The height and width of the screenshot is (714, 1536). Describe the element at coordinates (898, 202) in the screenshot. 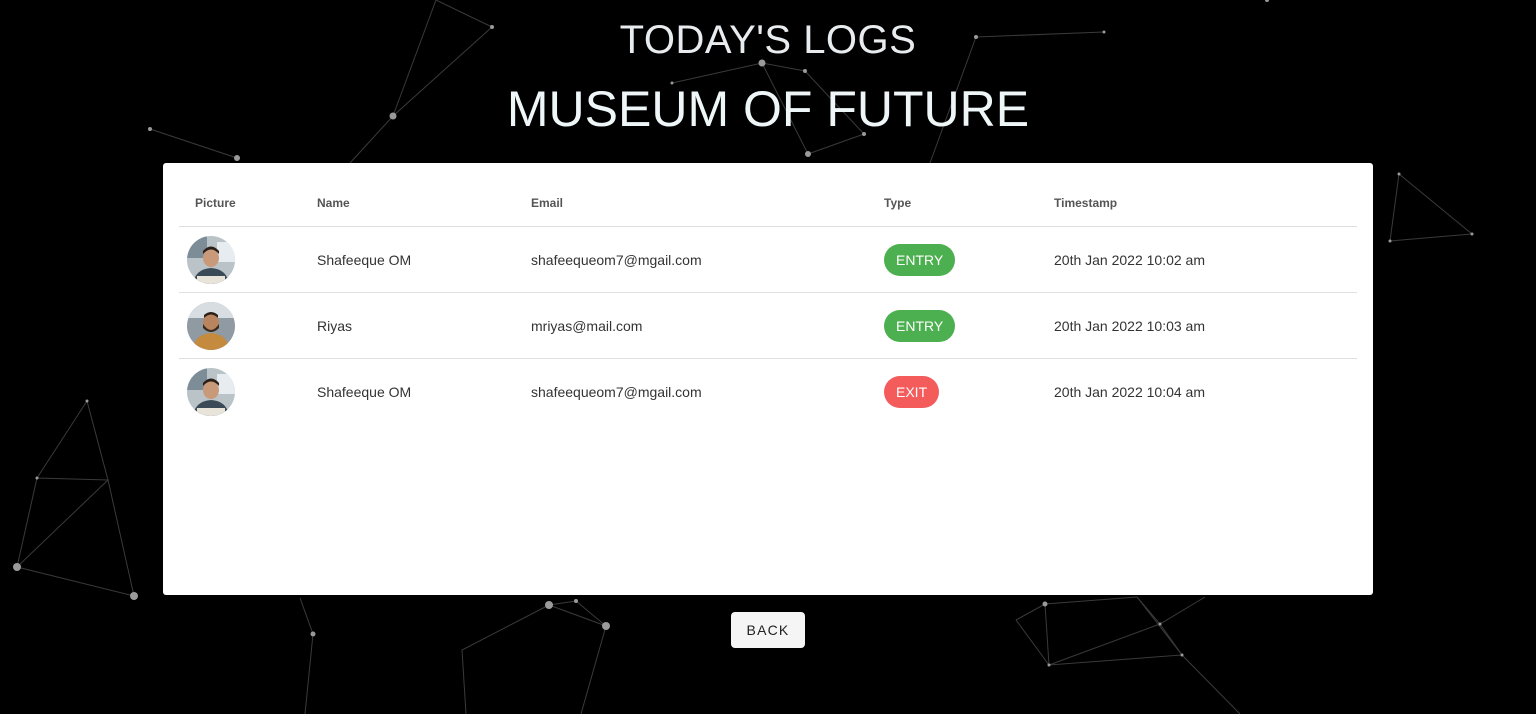

I see `column-header-type: Type` at that location.